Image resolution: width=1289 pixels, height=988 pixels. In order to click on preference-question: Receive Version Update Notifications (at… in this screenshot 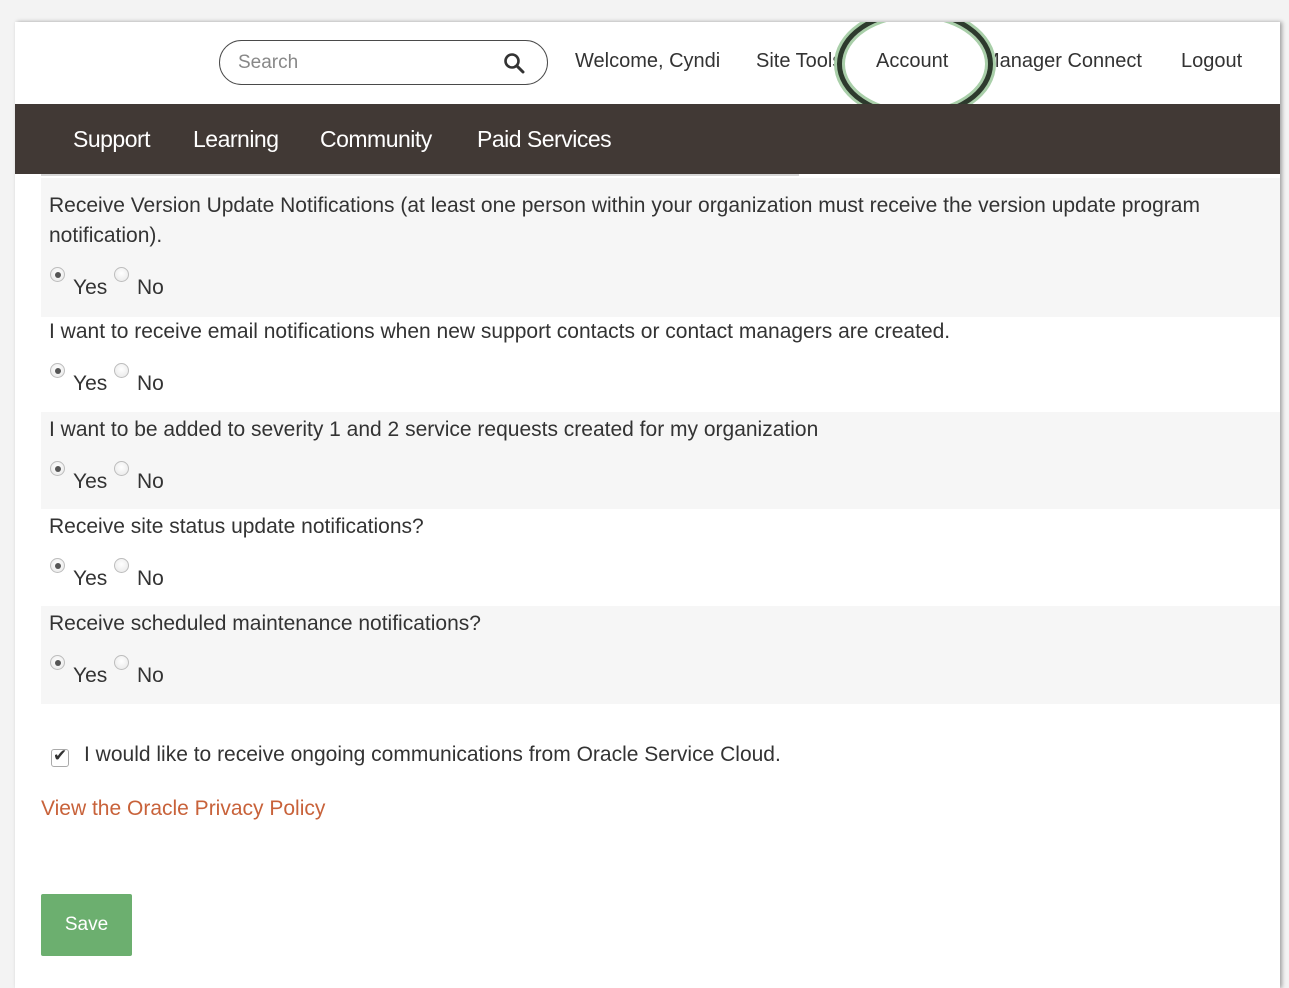, I will do `click(624, 220)`.